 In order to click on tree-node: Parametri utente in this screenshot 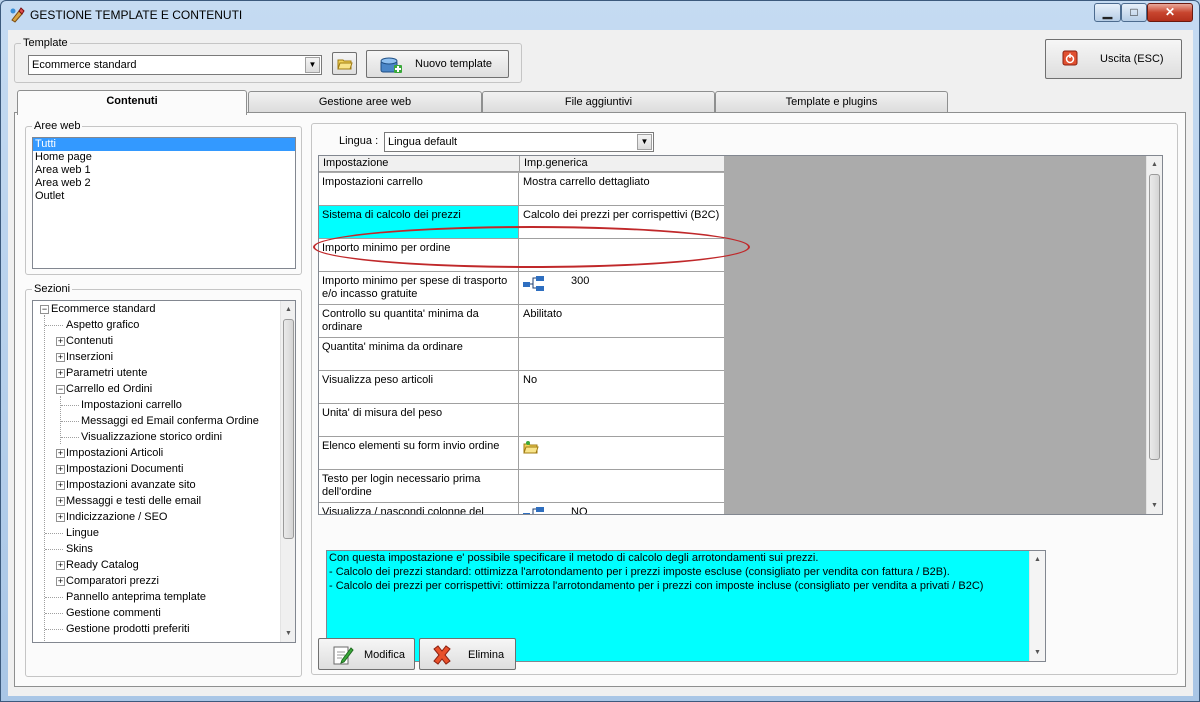, I will do `click(106, 373)`.